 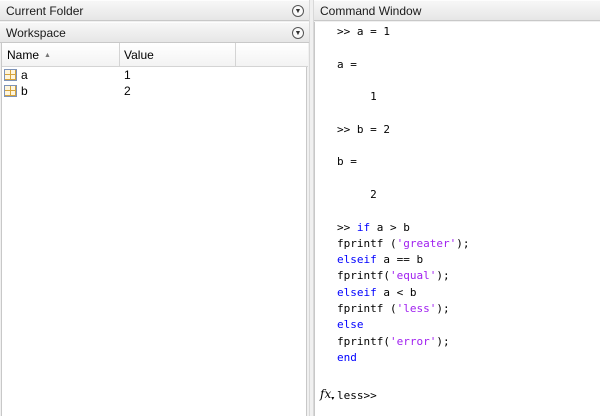 I want to click on fx-caret-icon: ▾, so click(x=333, y=398).